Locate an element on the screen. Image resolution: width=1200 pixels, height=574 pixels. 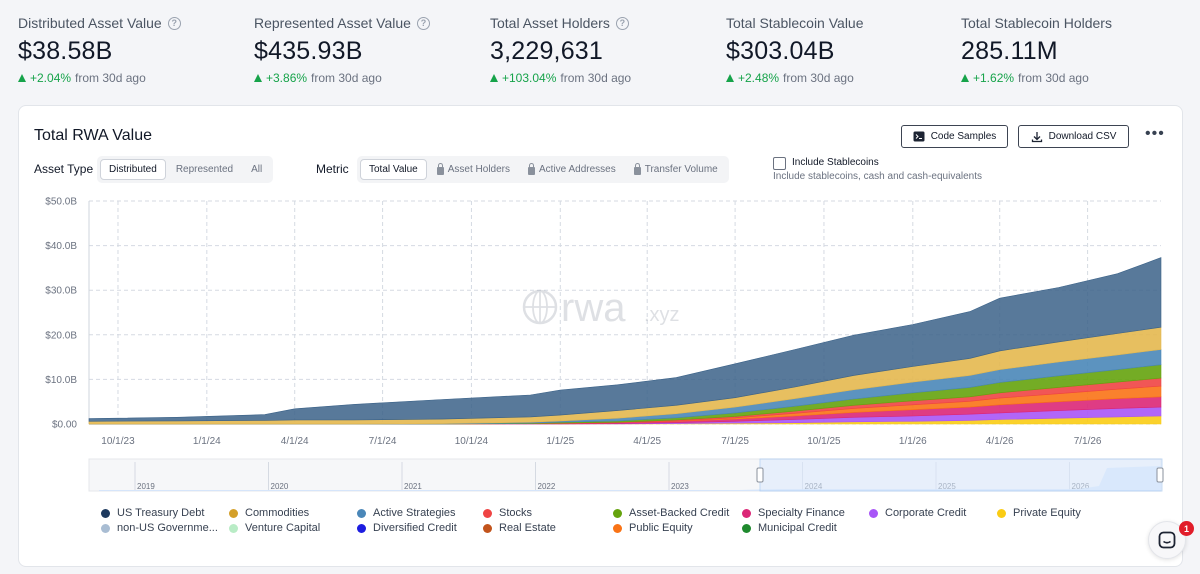
legend-item-stocks: Stocks is located at coordinates (507, 513).